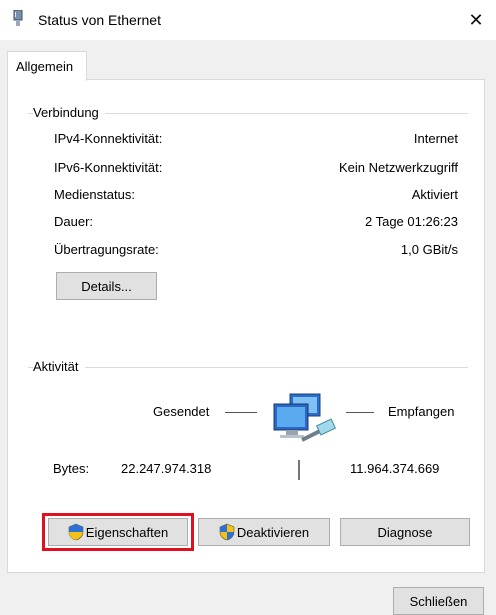 This screenshot has width=496, height=615. I want to click on received-label: Empfangen, so click(421, 411).